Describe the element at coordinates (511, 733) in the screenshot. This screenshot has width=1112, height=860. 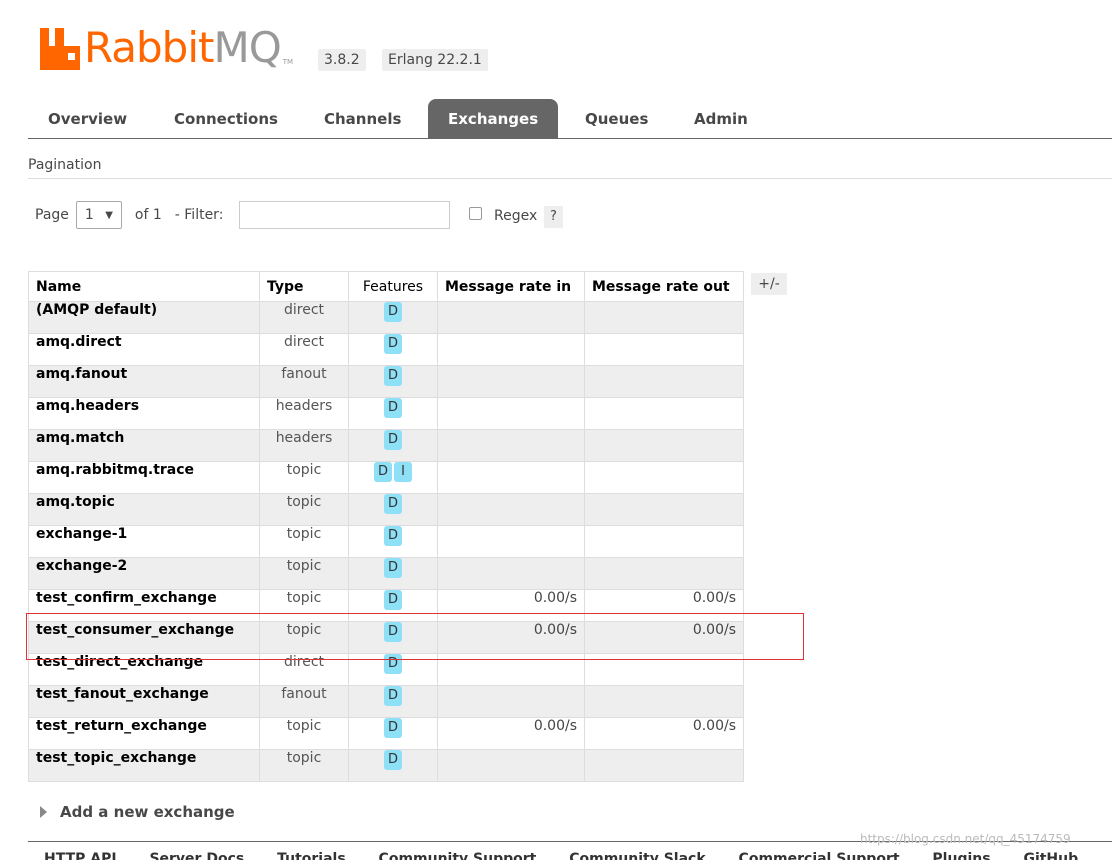
I see `message-rate-in: 0.00/s` at that location.